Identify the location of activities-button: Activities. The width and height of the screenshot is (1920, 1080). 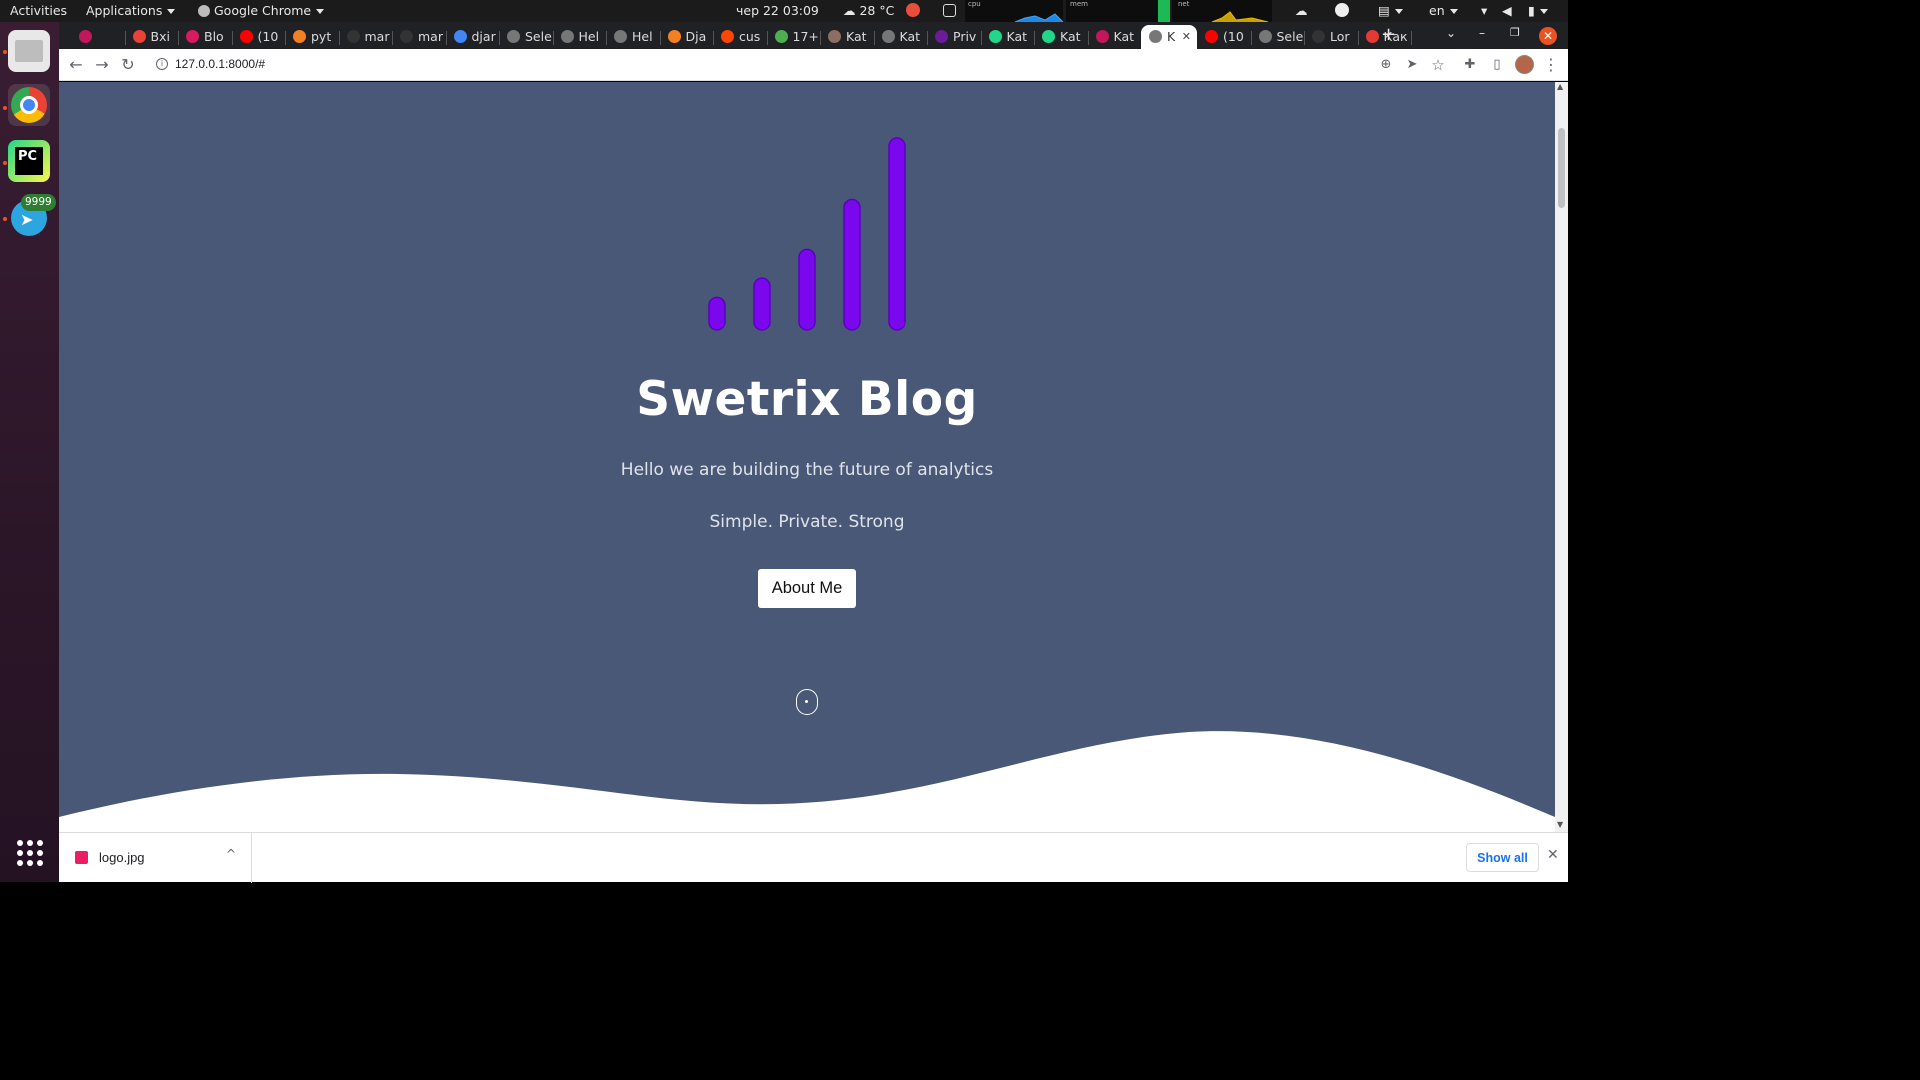
(38, 10).